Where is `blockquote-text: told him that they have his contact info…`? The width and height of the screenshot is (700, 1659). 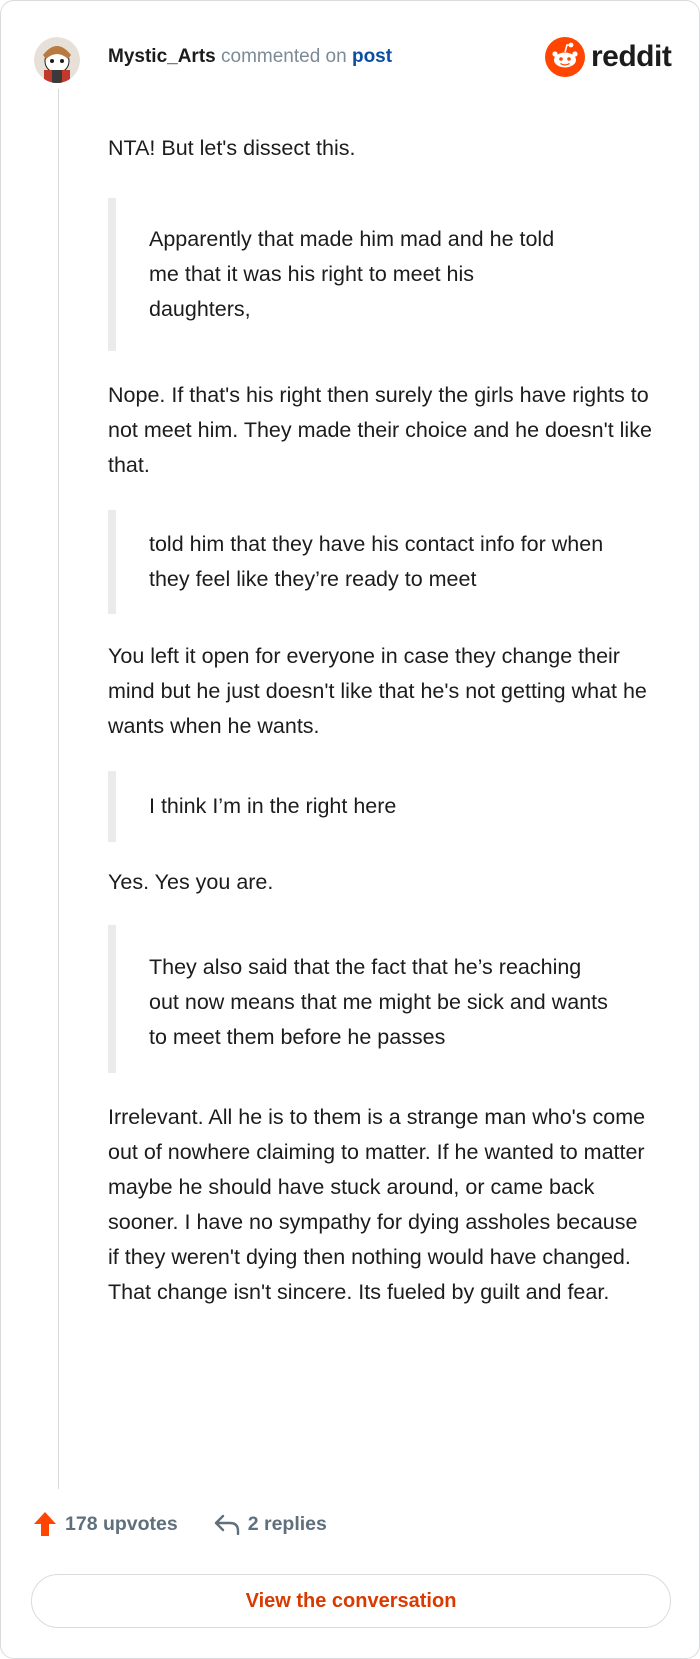
blockquote-text: told him that they have his contact info… is located at coordinates (376, 561).